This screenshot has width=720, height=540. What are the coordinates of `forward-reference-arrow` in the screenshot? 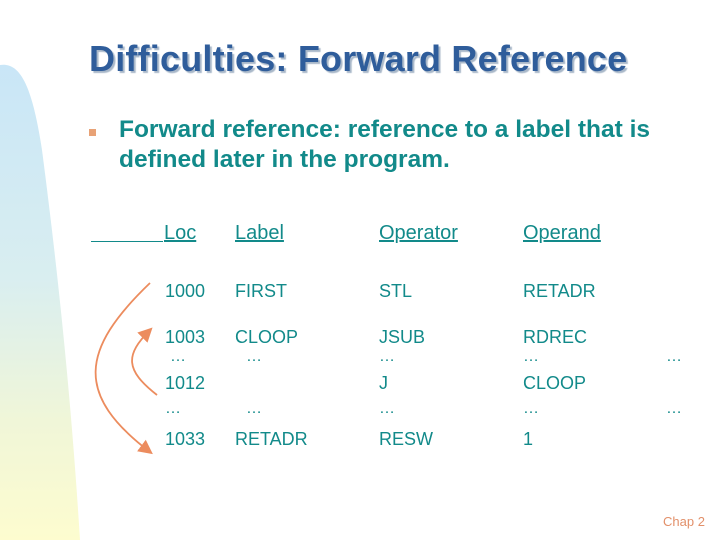 It's located at (123, 368).